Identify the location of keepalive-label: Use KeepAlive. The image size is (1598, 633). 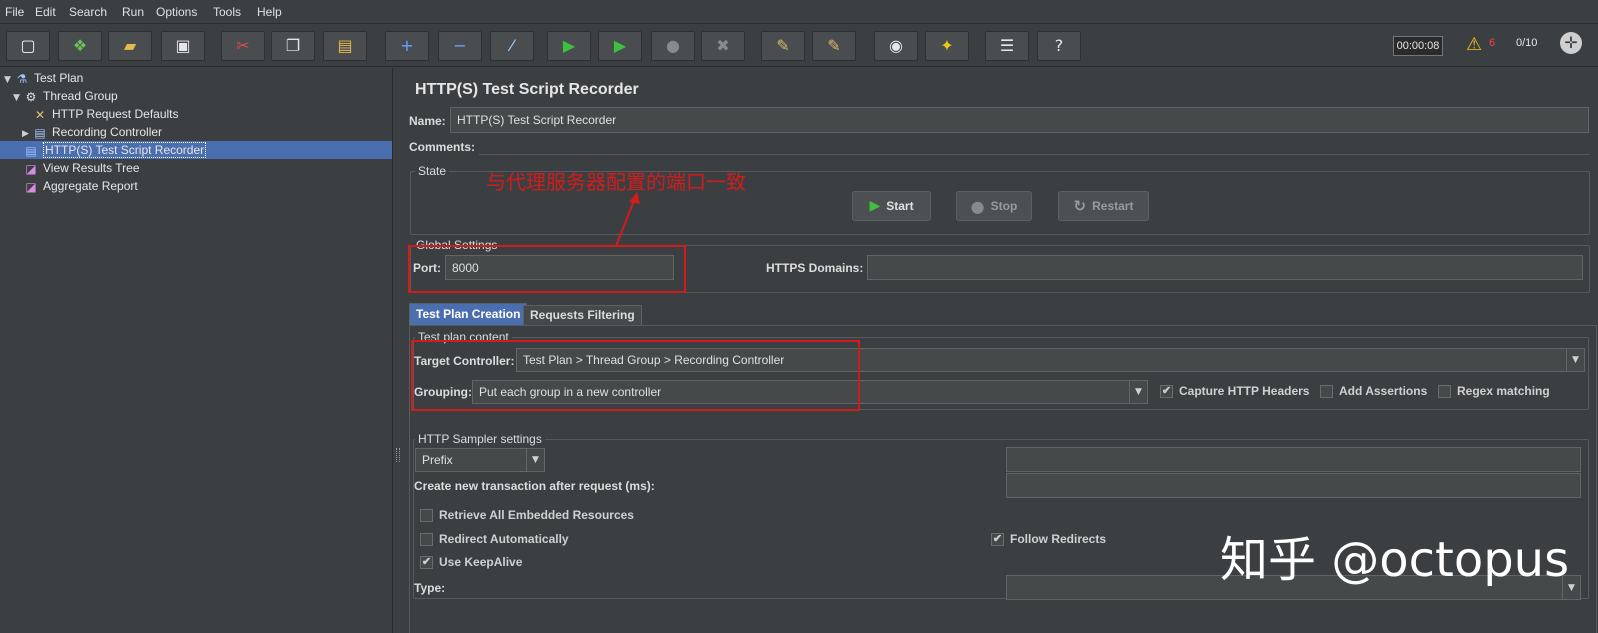
(481, 562).